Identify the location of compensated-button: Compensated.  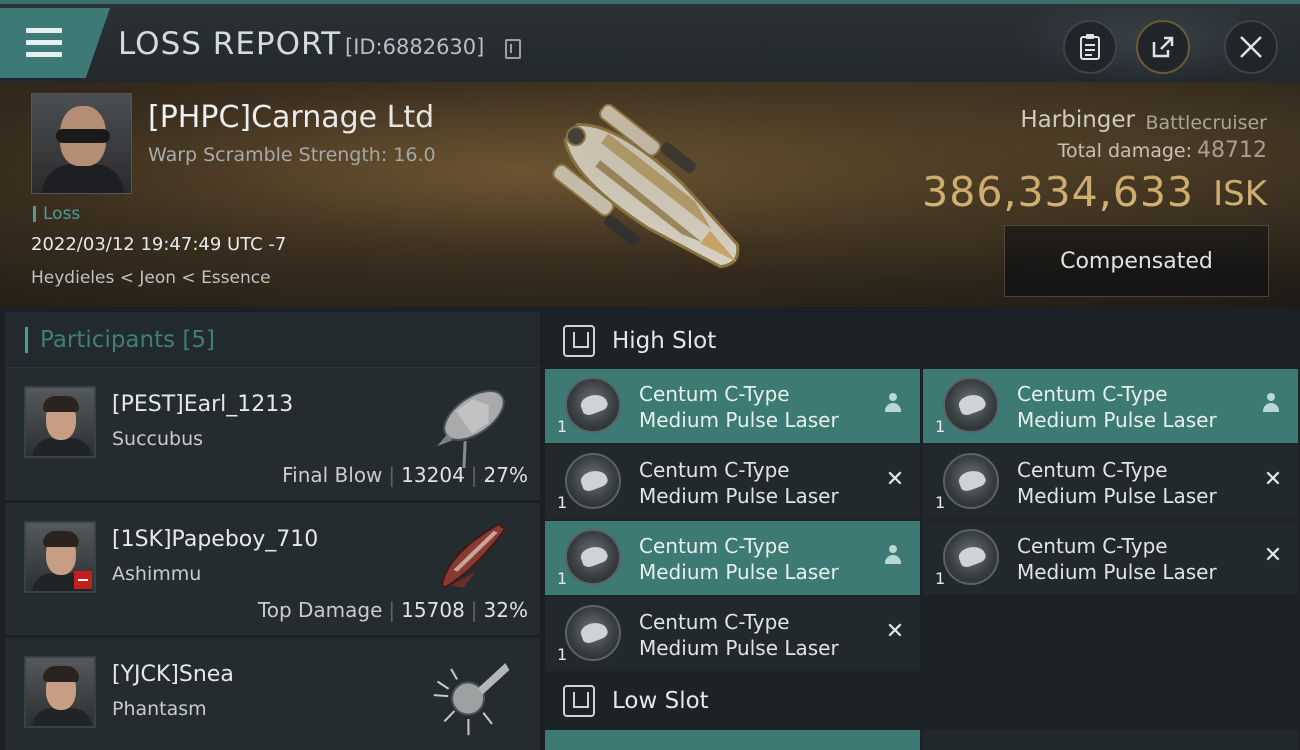
(1136, 261).